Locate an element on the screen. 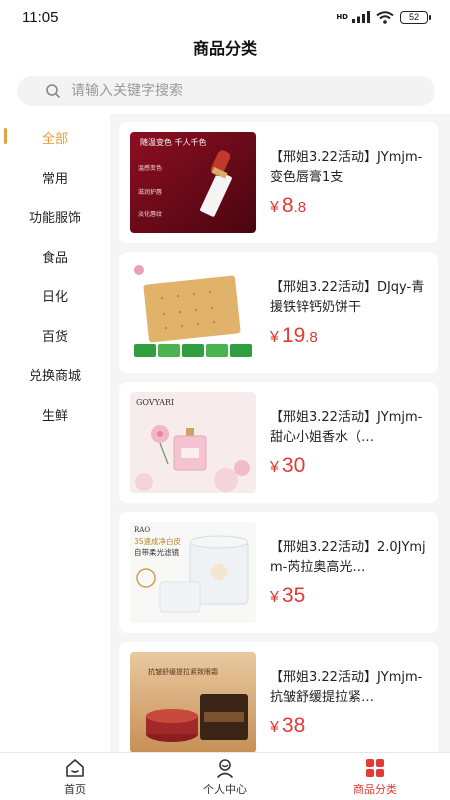 The width and height of the screenshot is (450, 800). category-label: 日化 is located at coordinates (54, 298).